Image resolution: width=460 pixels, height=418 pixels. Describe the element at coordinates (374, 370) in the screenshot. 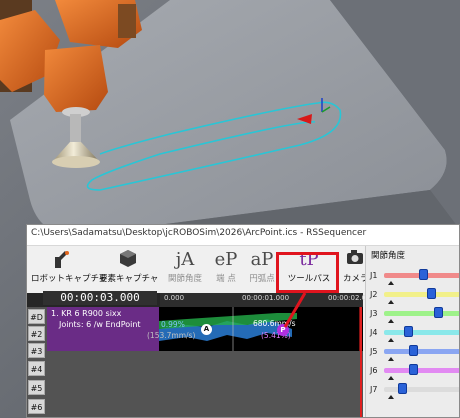

I see `joint-label: J6` at that location.